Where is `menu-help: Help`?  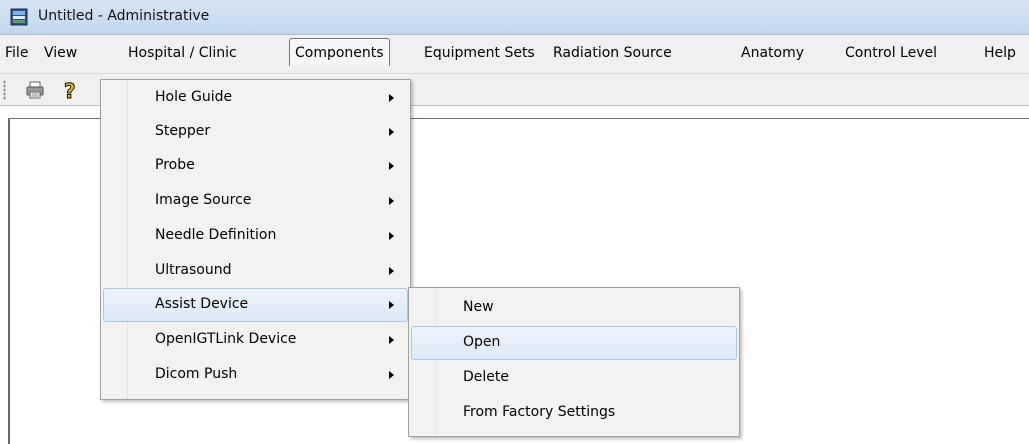
menu-help: Help is located at coordinates (1000, 53).